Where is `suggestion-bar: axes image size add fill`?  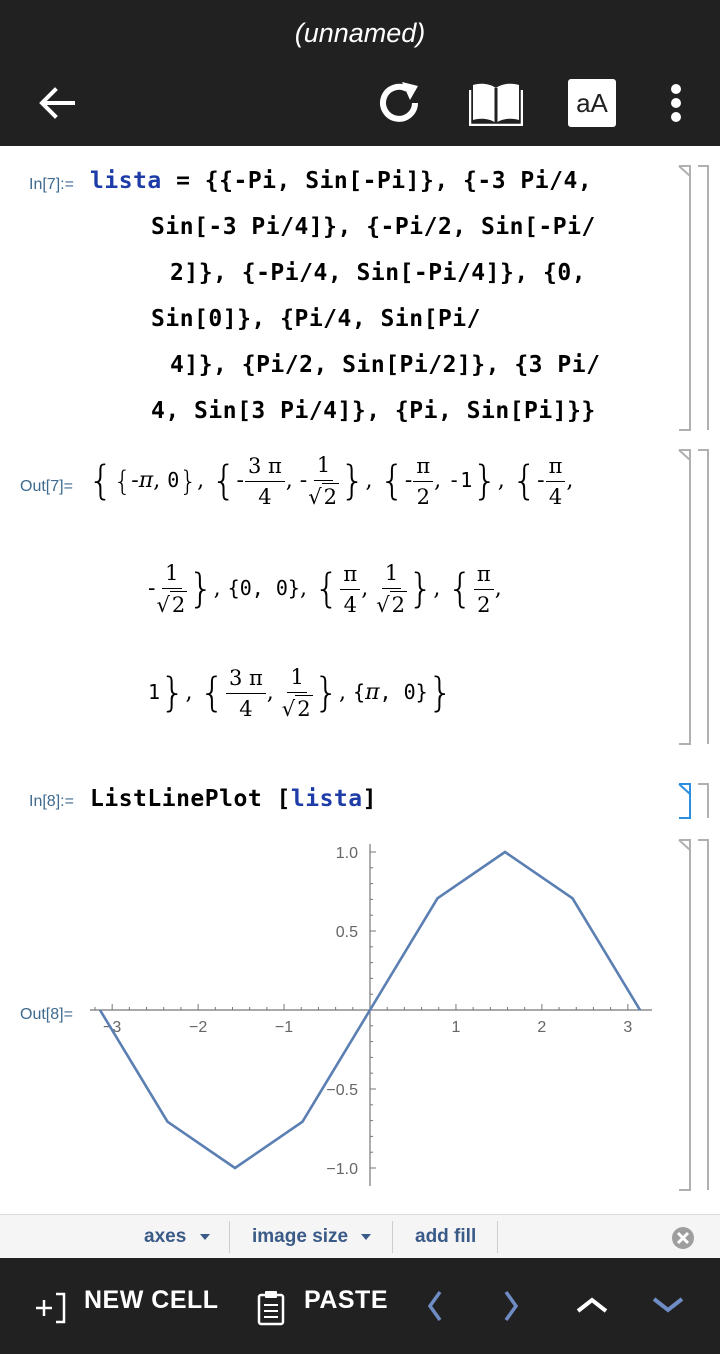 suggestion-bar: axes image size add fill is located at coordinates (360, 1236).